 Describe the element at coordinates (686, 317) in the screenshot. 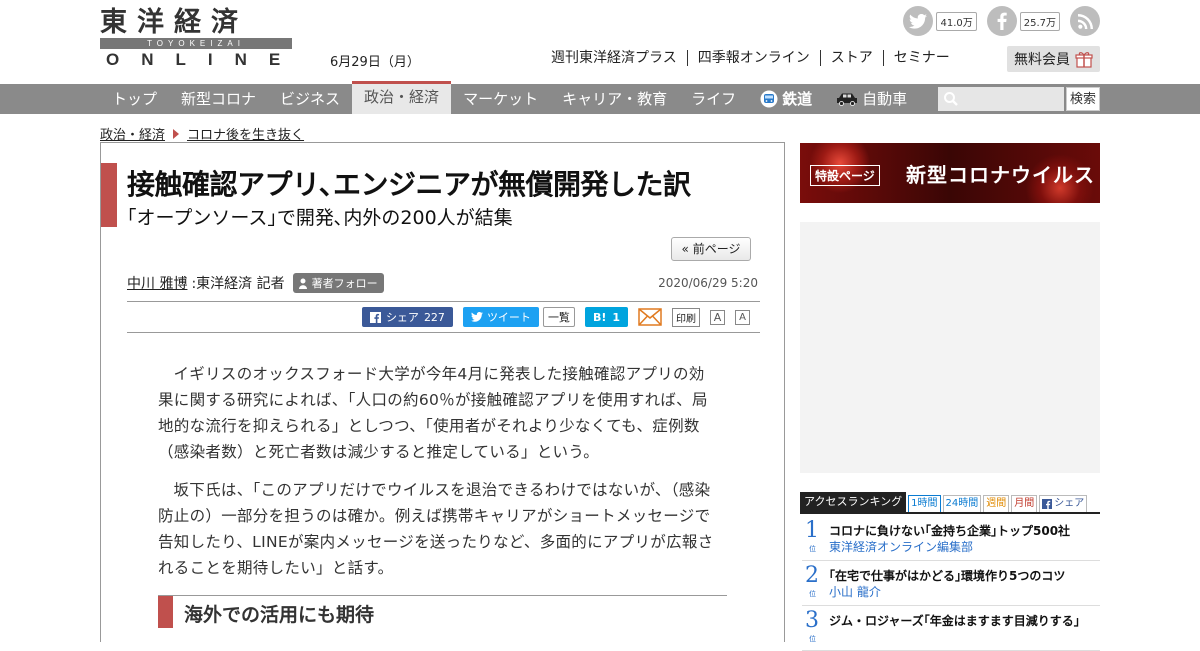

I see `print-button: 印刷` at that location.